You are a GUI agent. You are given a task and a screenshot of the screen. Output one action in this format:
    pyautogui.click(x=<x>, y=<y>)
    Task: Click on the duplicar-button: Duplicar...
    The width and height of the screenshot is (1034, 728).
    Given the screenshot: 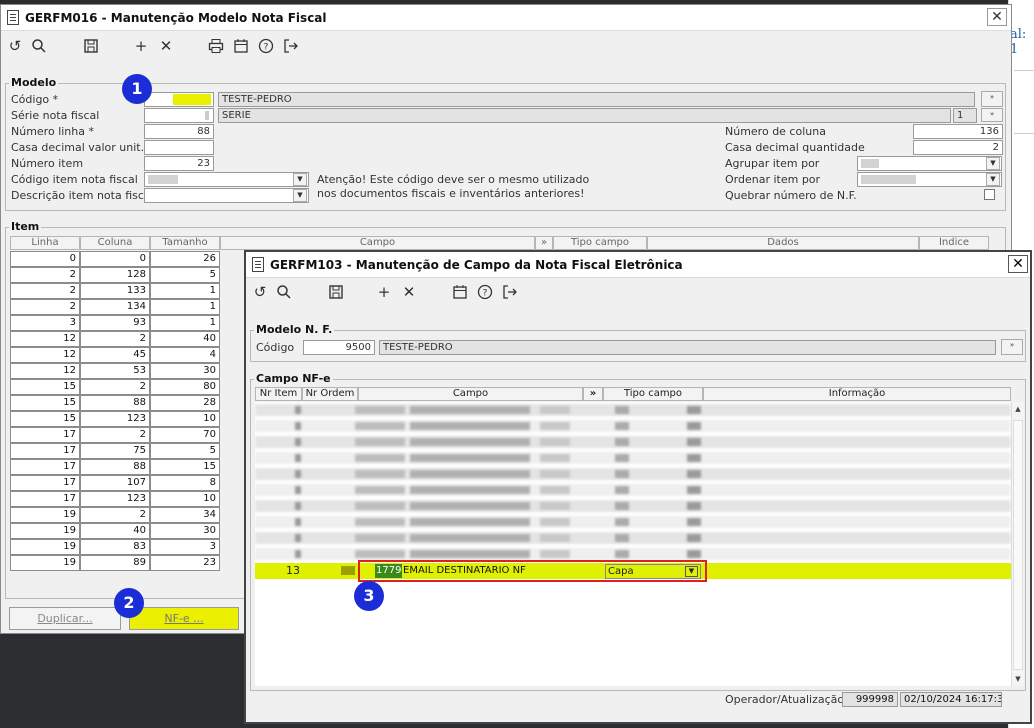 What is the action you would take?
    pyautogui.click(x=65, y=618)
    